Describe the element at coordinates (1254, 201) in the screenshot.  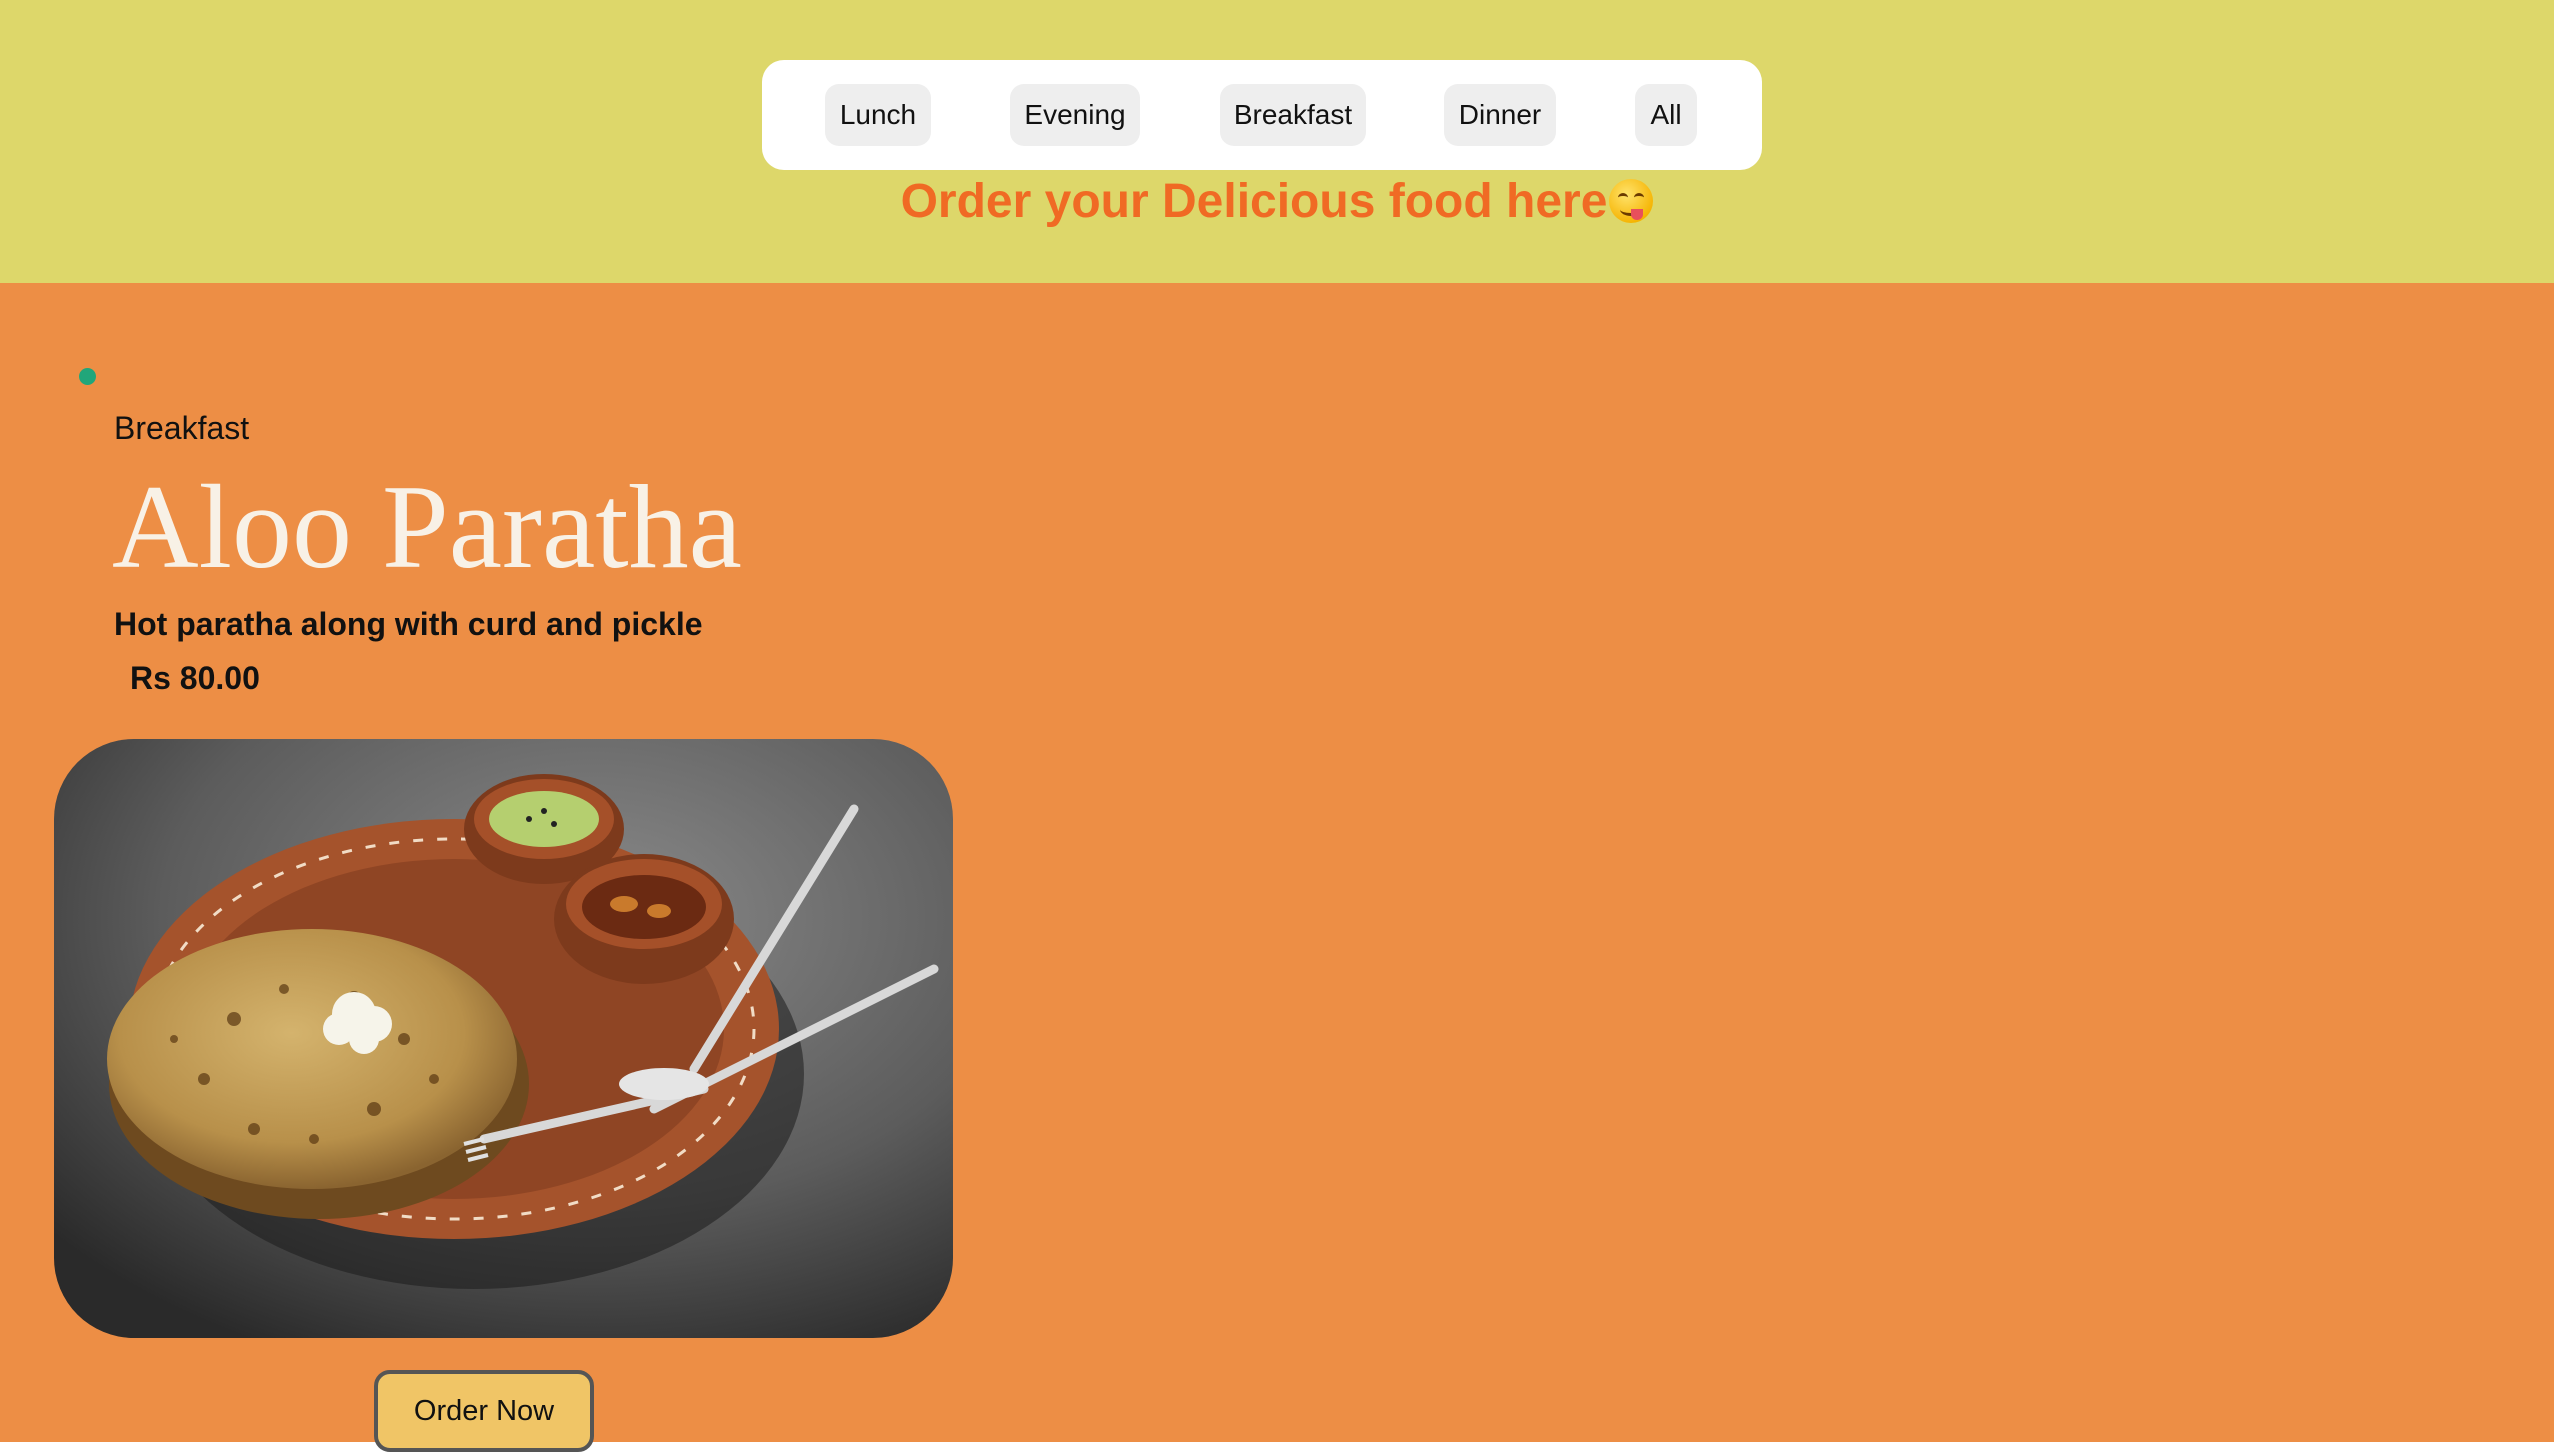
I see `headline-text: Order your Delicious food here` at that location.